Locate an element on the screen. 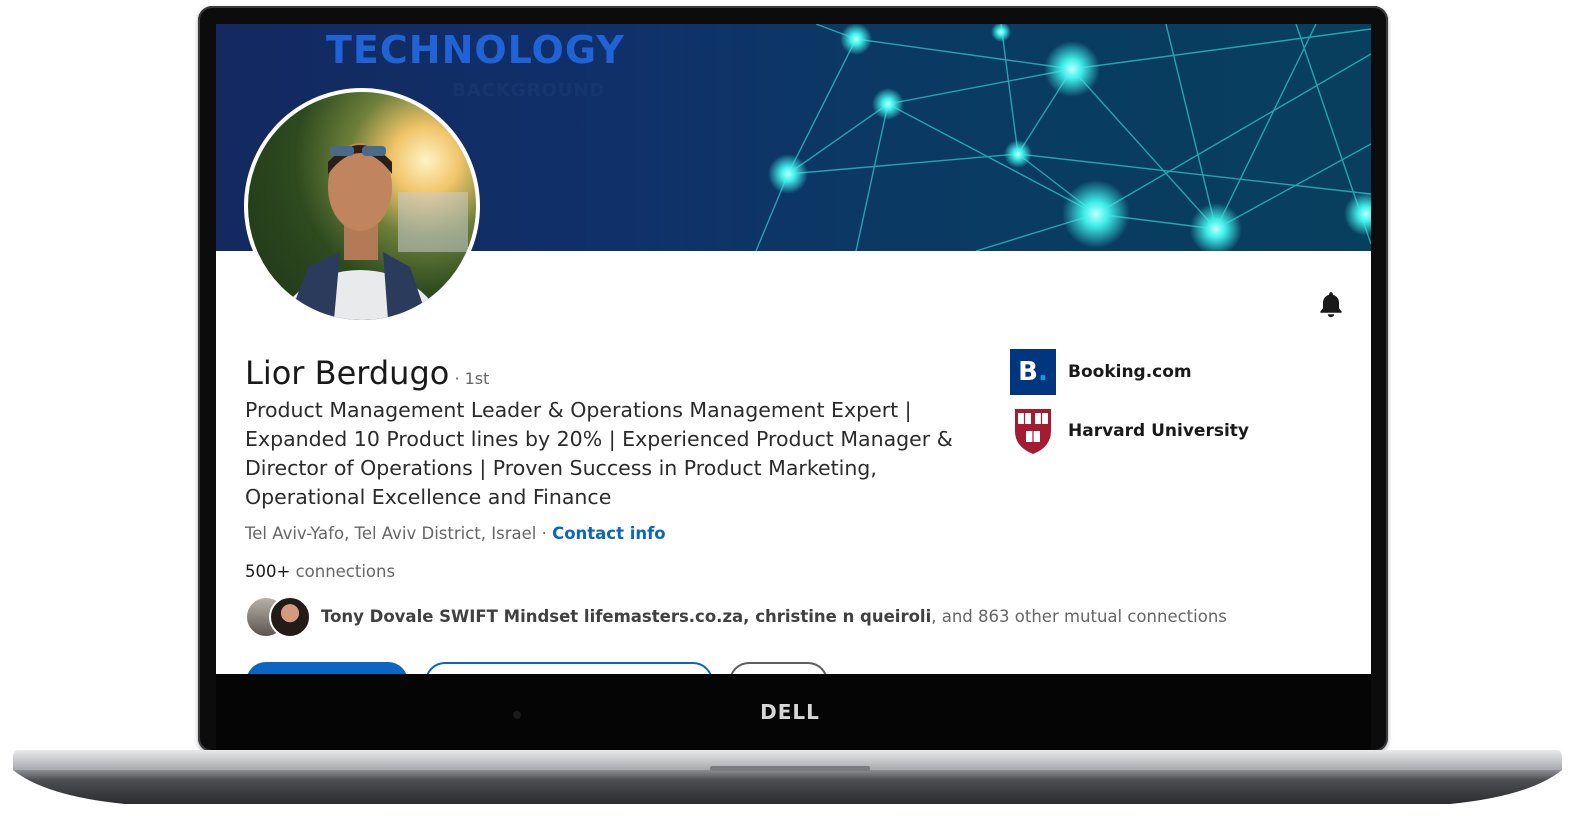  shield-graphic is located at coordinates (1033, 431).